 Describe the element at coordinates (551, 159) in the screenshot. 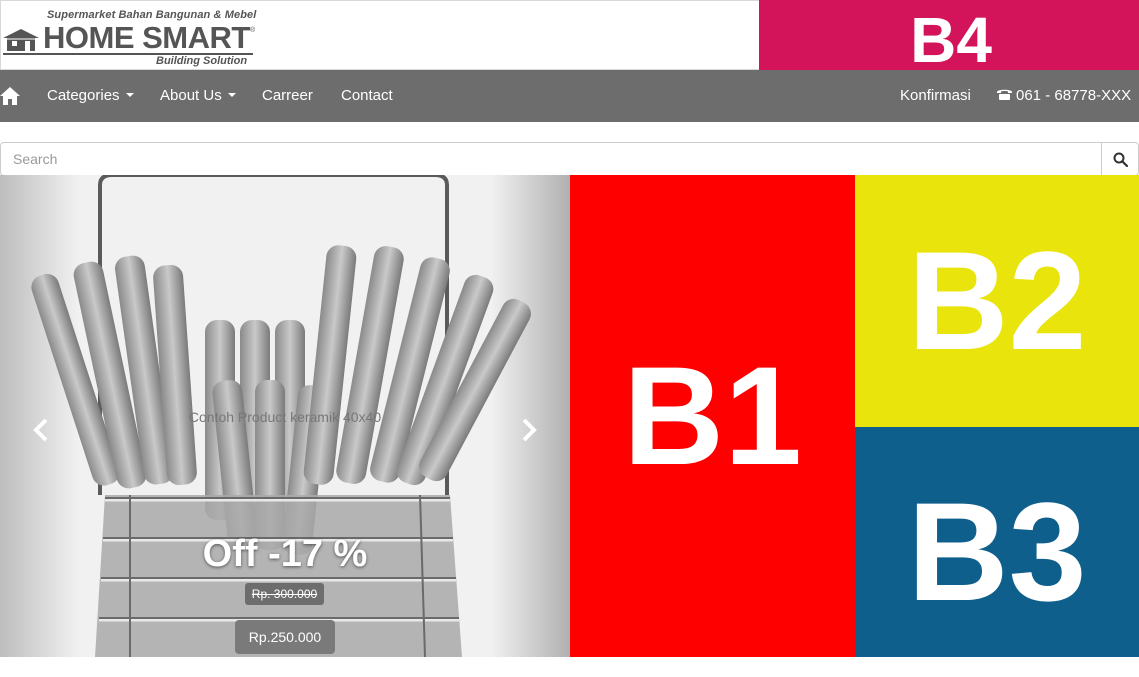

I see `search-input` at that location.